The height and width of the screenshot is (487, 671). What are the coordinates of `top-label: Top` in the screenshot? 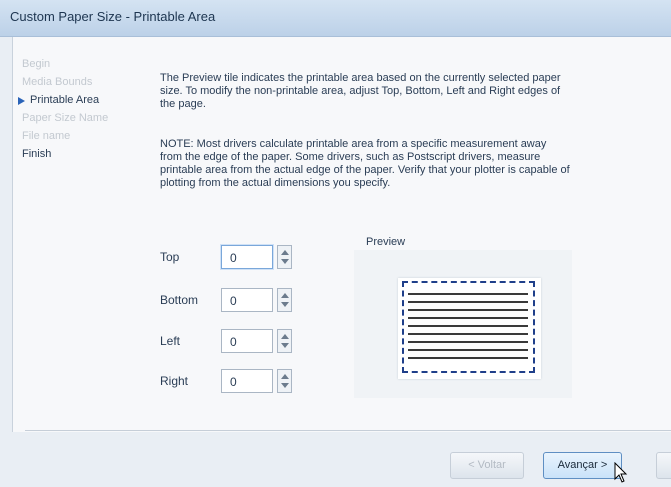 It's located at (170, 257).